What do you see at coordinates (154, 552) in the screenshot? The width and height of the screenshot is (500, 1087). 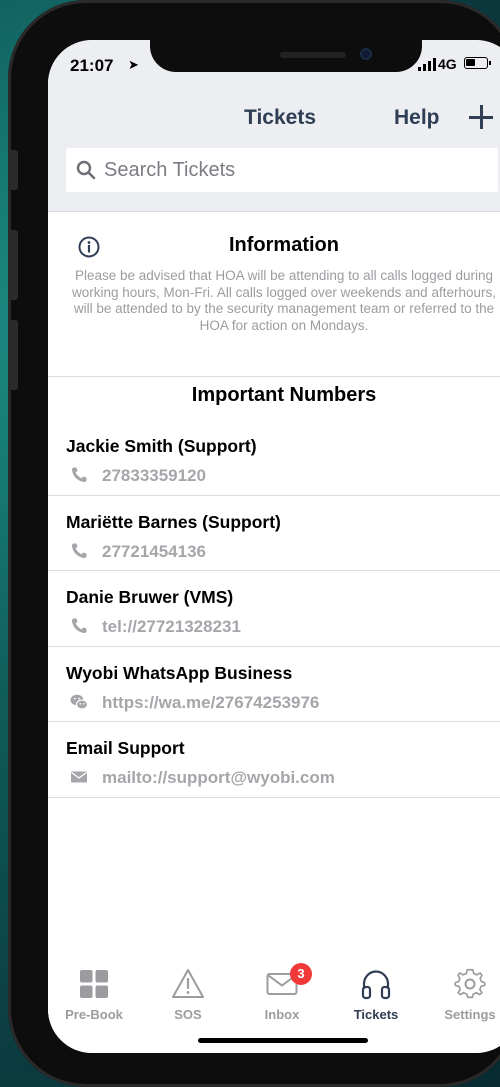 I see `contact-value: 27721454136` at bounding box center [154, 552].